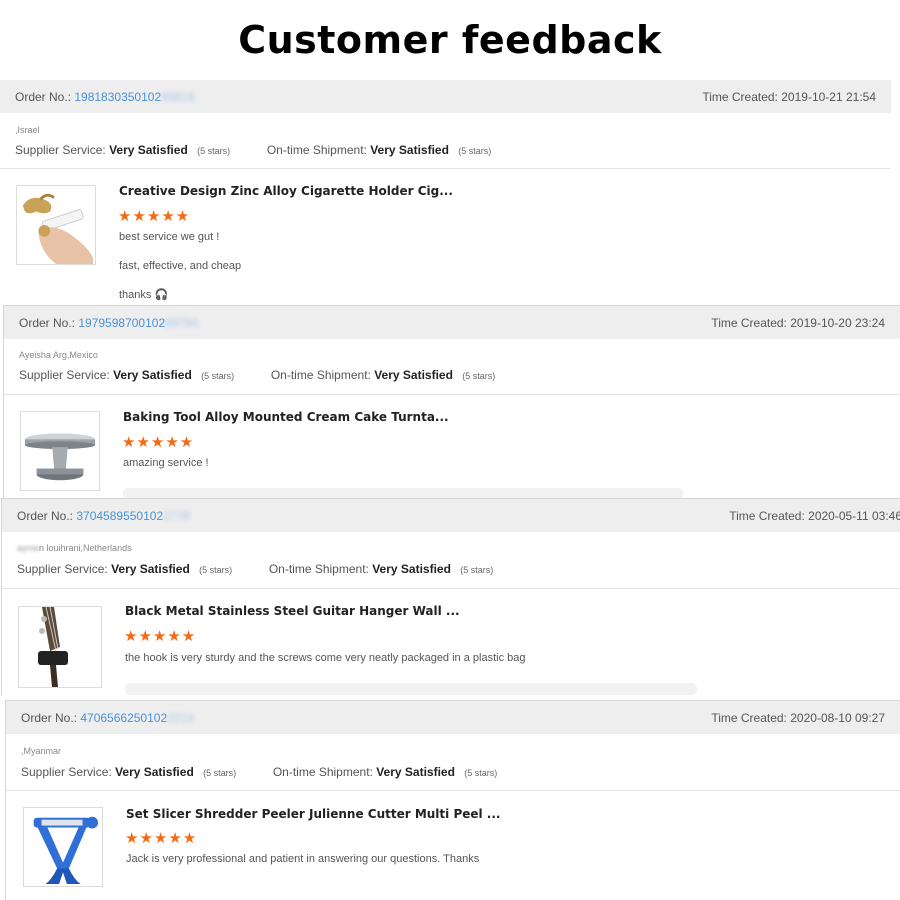  Describe the element at coordinates (119, 516) in the screenshot. I see `order-number-link: 3704589550102` at that location.